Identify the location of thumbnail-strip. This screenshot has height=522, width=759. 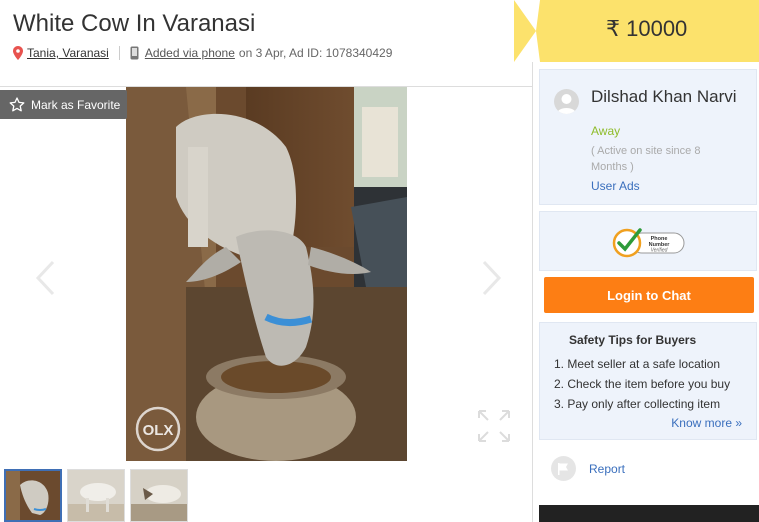
(96, 495).